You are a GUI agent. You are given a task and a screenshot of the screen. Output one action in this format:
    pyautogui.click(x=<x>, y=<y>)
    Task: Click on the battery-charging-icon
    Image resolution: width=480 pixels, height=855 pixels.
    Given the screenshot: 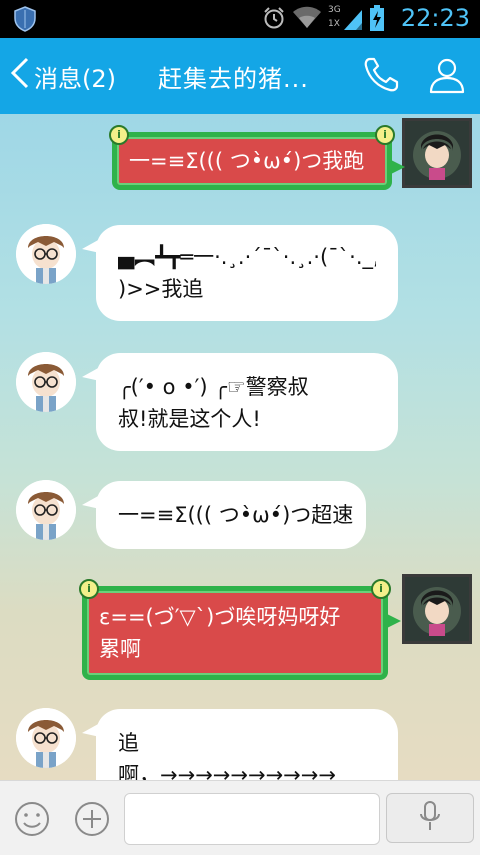 What is the action you would take?
    pyautogui.click(x=377, y=20)
    